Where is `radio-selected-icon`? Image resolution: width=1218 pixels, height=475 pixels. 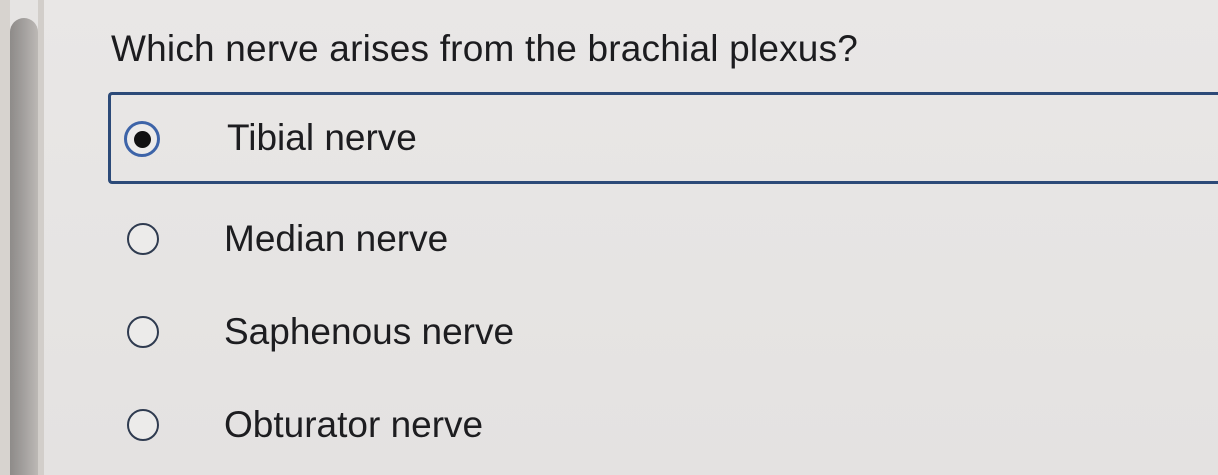 radio-selected-icon is located at coordinates (142, 139).